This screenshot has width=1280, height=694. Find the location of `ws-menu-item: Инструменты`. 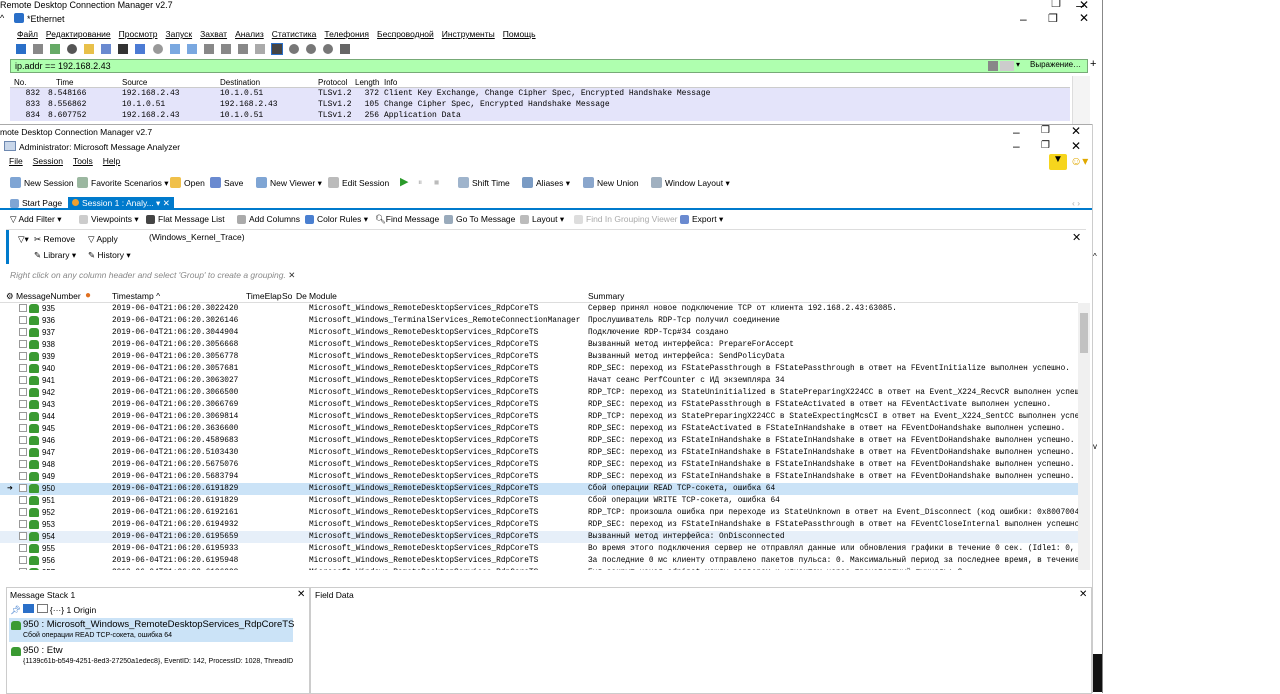

ws-menu-item: Инструменты is located at coordinates (468, 34).